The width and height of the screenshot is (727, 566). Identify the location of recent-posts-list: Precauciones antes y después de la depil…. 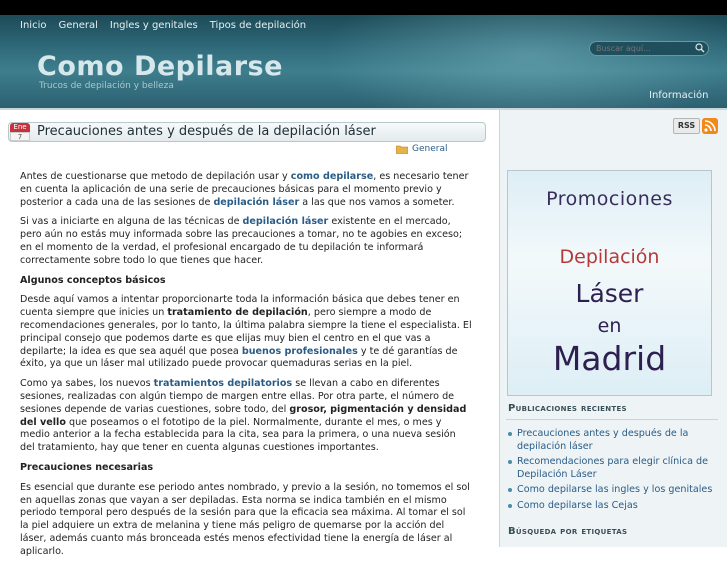
(613, 471).